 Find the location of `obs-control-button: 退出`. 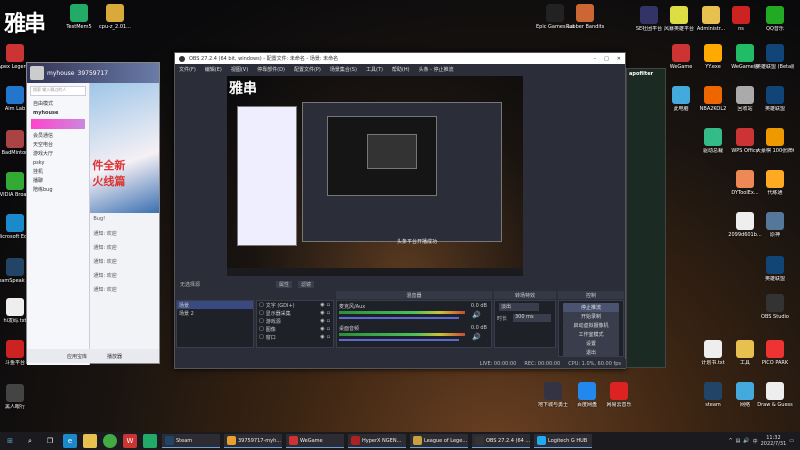

obs-control-button: 退出 is located at coordinates (591, 352).